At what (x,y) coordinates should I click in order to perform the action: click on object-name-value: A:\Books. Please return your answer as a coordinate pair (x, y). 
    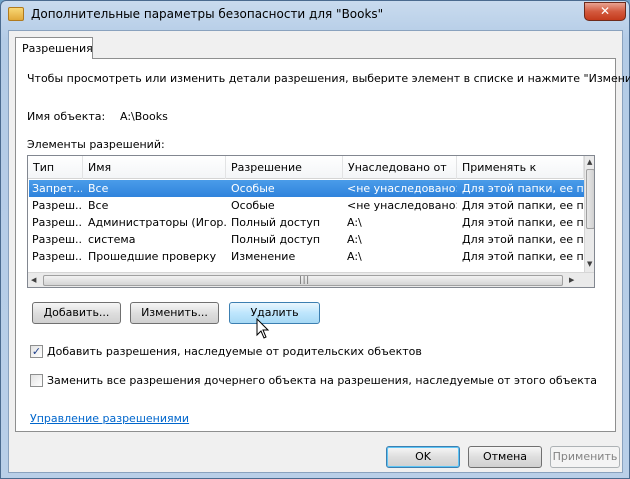
    Looking at the image, I should click on (144, 116).